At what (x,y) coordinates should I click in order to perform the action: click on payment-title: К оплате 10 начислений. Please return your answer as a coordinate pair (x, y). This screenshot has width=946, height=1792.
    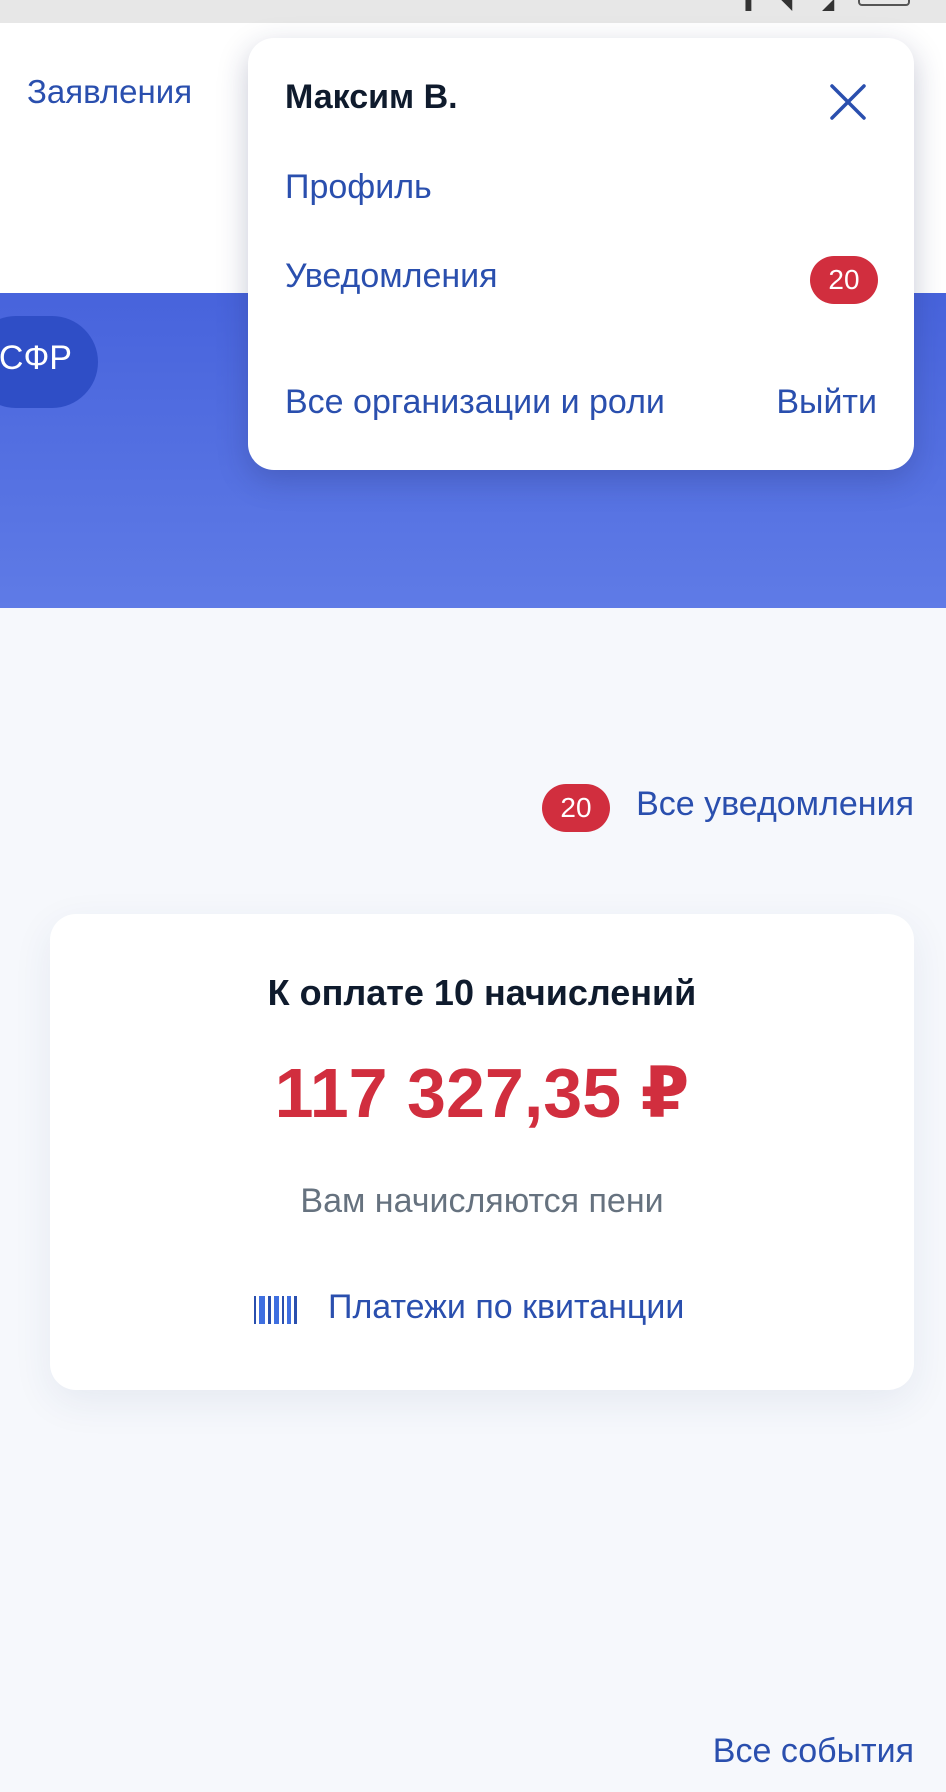
    Looking at the image, I should click on (482, 992).